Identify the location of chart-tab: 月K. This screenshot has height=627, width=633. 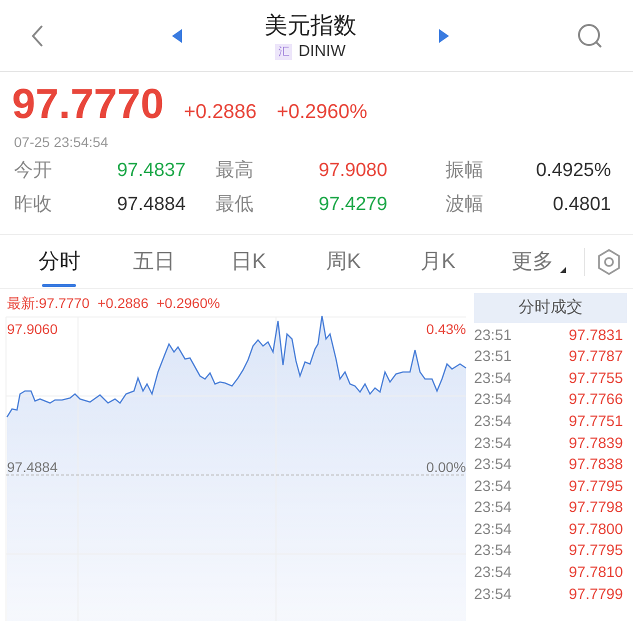
(438, 261).